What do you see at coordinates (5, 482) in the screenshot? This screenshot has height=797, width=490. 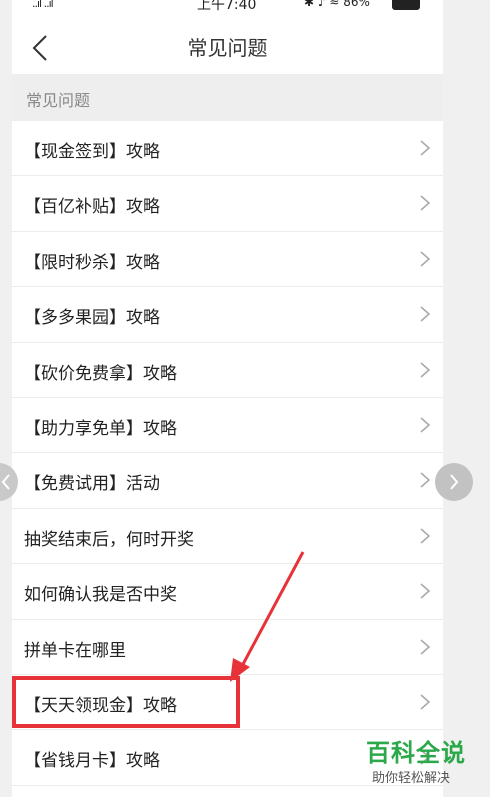 I see `chevron-left-icon` at bounding box center [5, 482].